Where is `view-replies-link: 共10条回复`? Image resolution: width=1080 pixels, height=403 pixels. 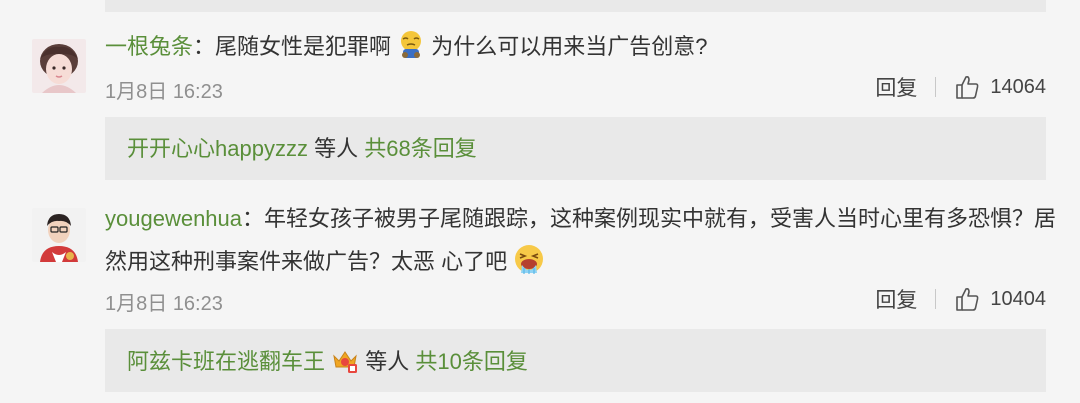
view-replies-link: 共10条回复 is located at coordinates (471, 361).